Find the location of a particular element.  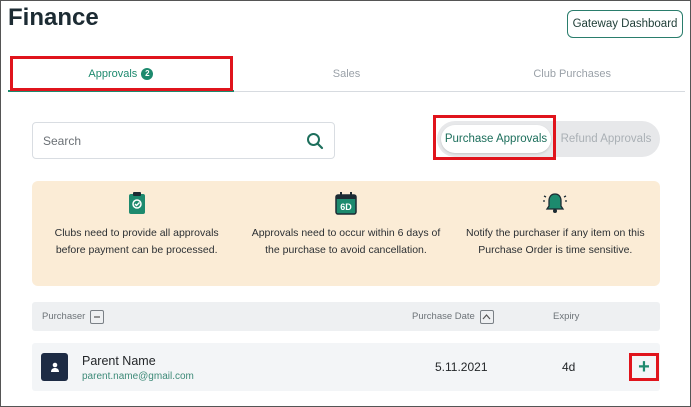

search-input is located at coordinates (168, 141).